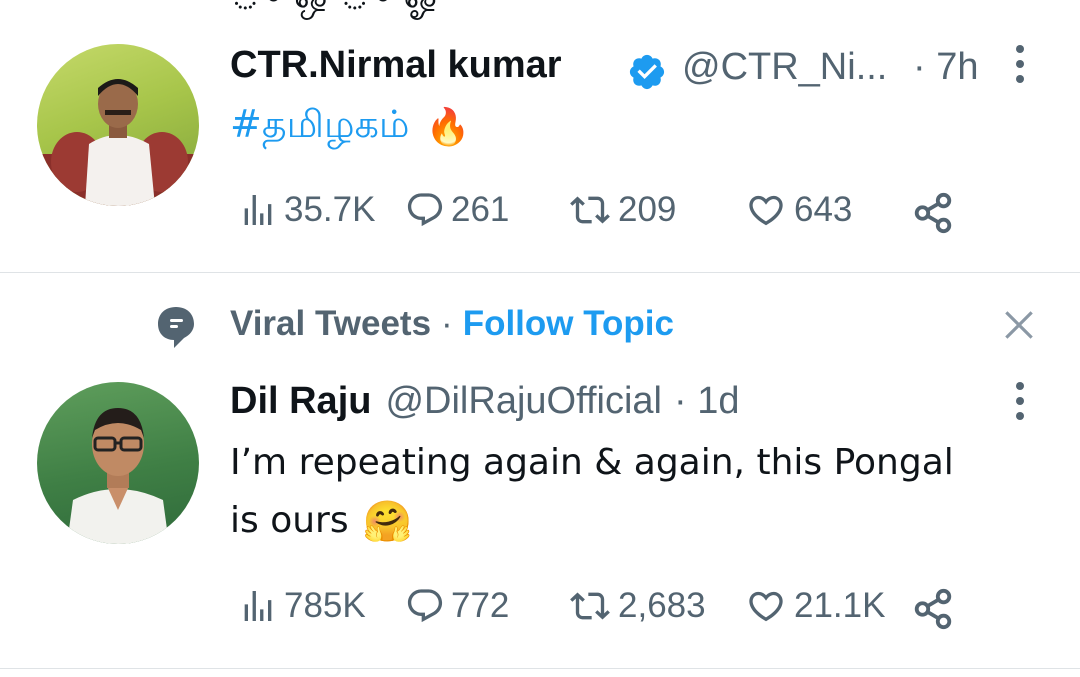 The image size is (1080, 677). I want to click on like-count: 643, so click(823, 209).